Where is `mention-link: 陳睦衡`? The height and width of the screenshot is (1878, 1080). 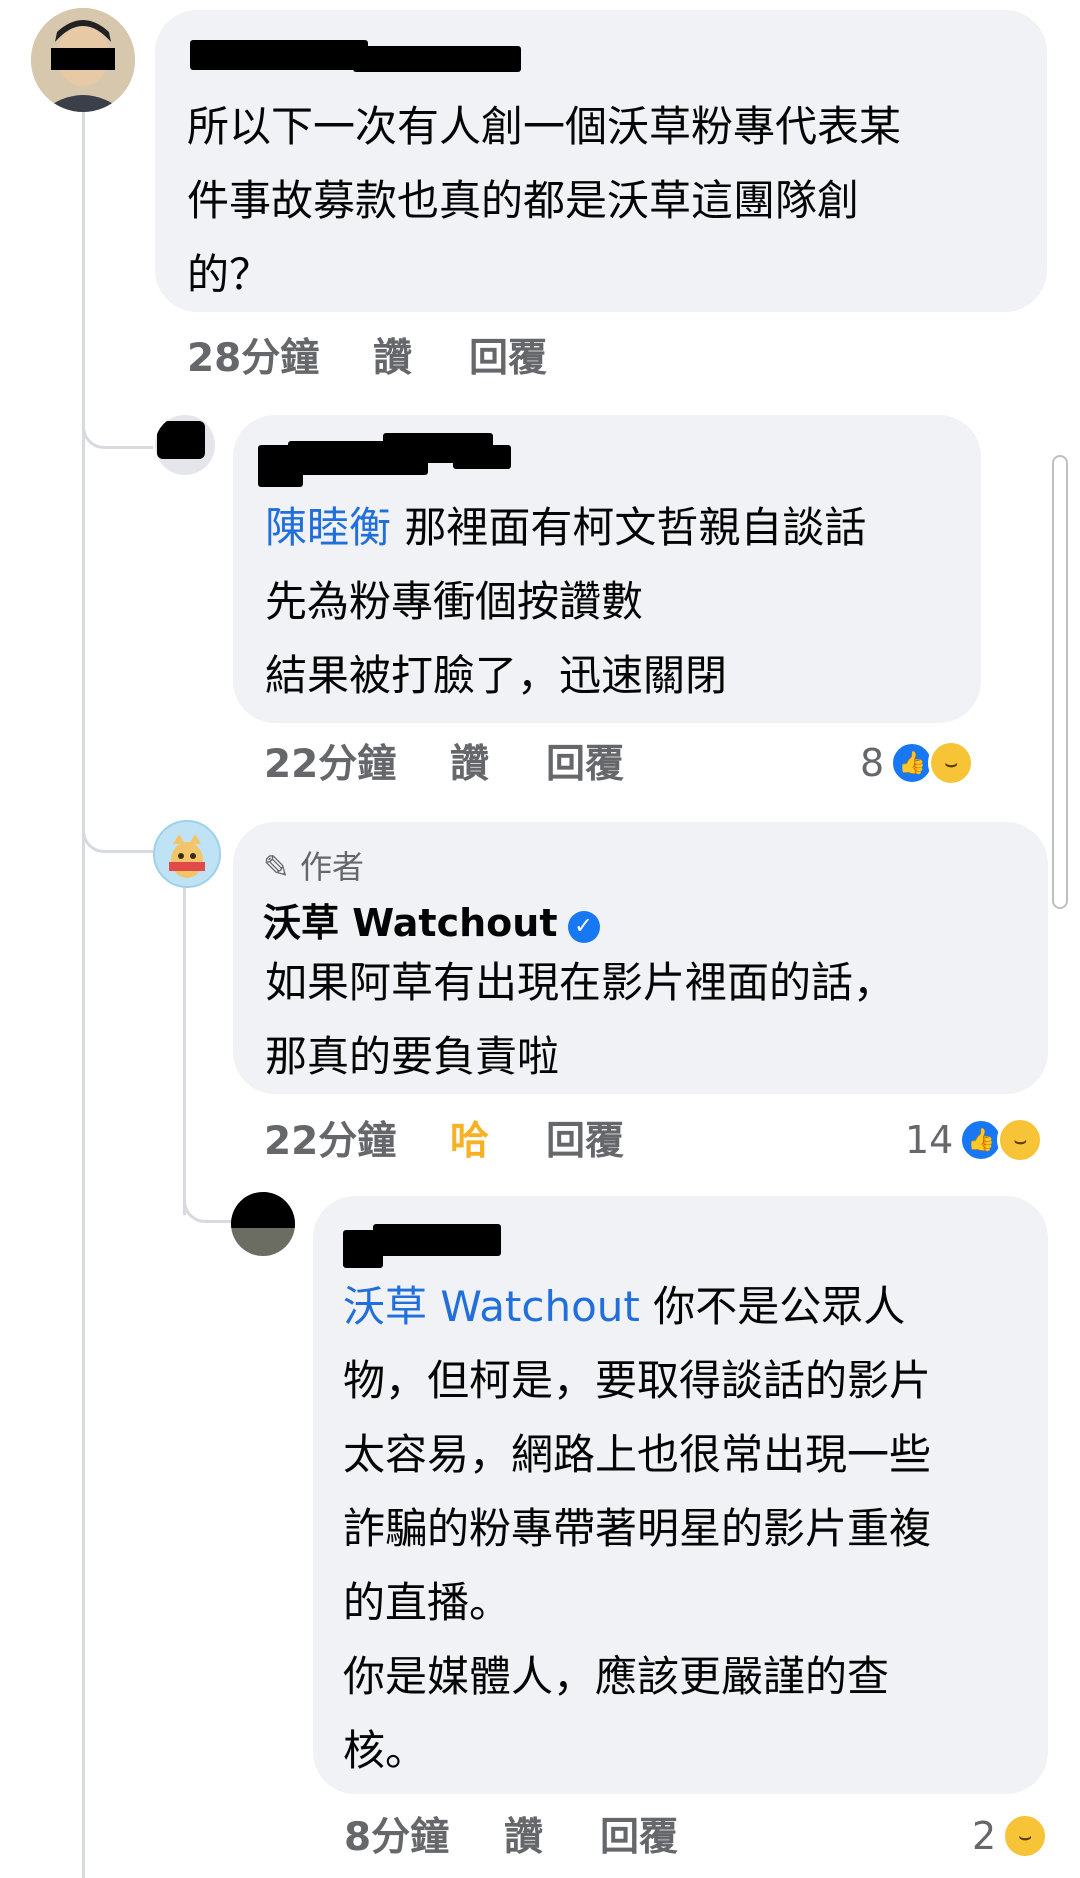 mention-link: 陳睦衡 is located at coordinates (328, 527).